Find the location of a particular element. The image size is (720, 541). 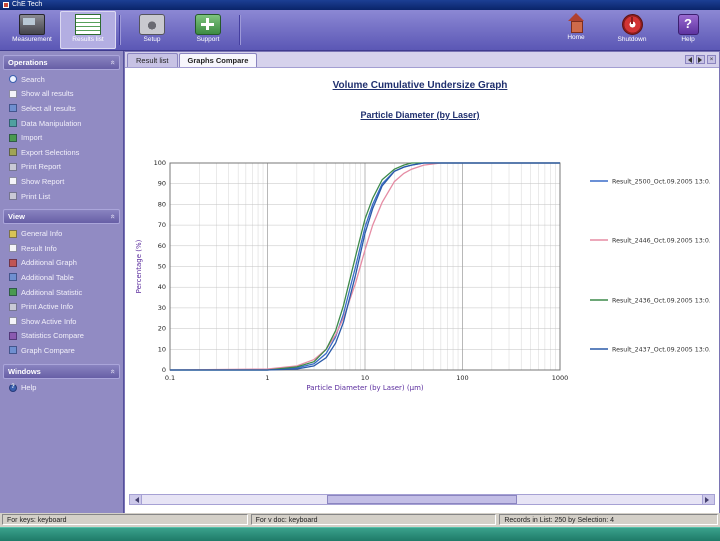

sidebar-item-show-active-info: Show Active Info is located at coordinates (63, 321).